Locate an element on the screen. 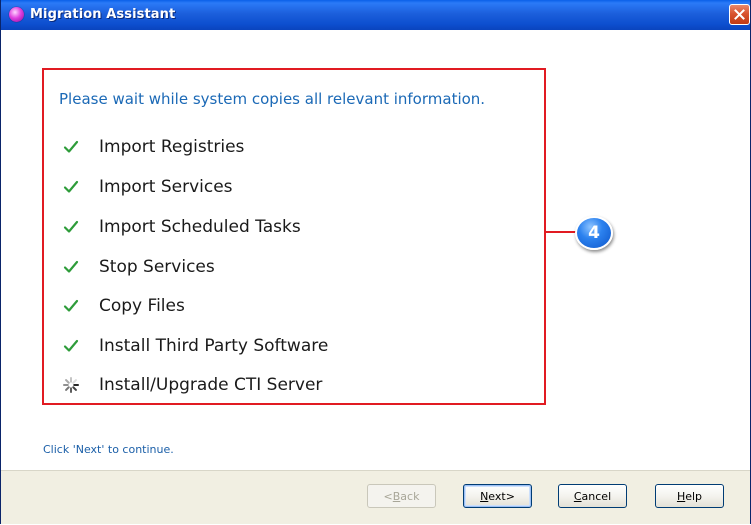 Image resolution: width=751 pixels, height=525 pixels. cancel-button-label: ancel is located at coordinates (596, 496).